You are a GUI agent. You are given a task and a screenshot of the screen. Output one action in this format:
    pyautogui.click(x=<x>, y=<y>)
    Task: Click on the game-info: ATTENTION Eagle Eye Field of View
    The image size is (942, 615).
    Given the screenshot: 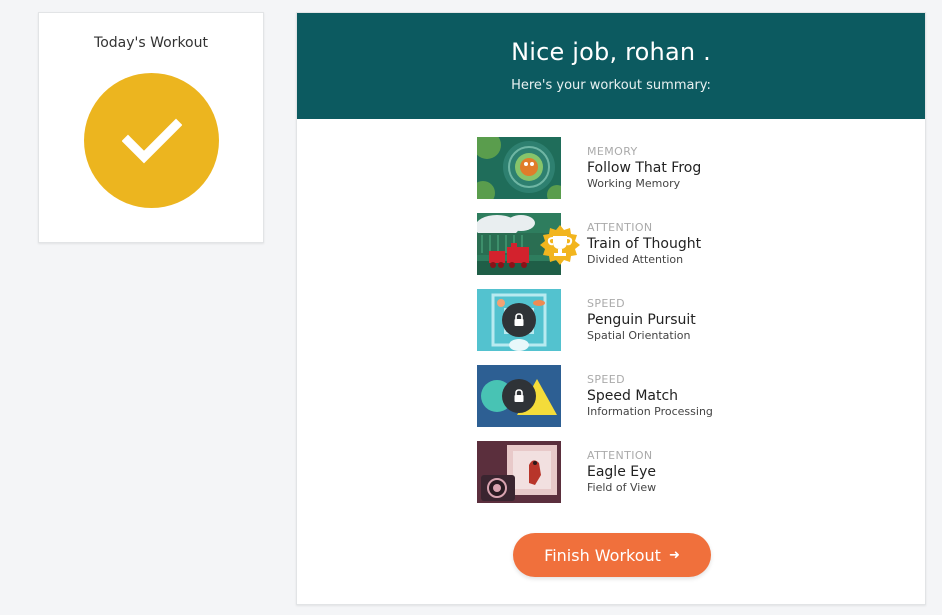 What is the action you would take?
    pyautogui.click(x=621, y=472)
    